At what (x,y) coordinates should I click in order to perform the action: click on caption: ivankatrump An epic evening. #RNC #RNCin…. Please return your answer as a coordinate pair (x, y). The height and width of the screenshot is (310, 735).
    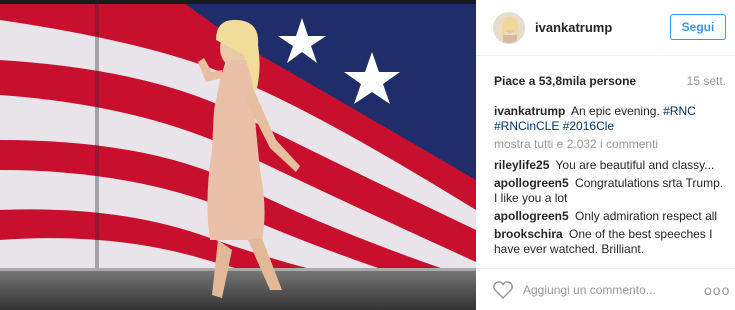
    Looking at the image, I should click on (610, 119).